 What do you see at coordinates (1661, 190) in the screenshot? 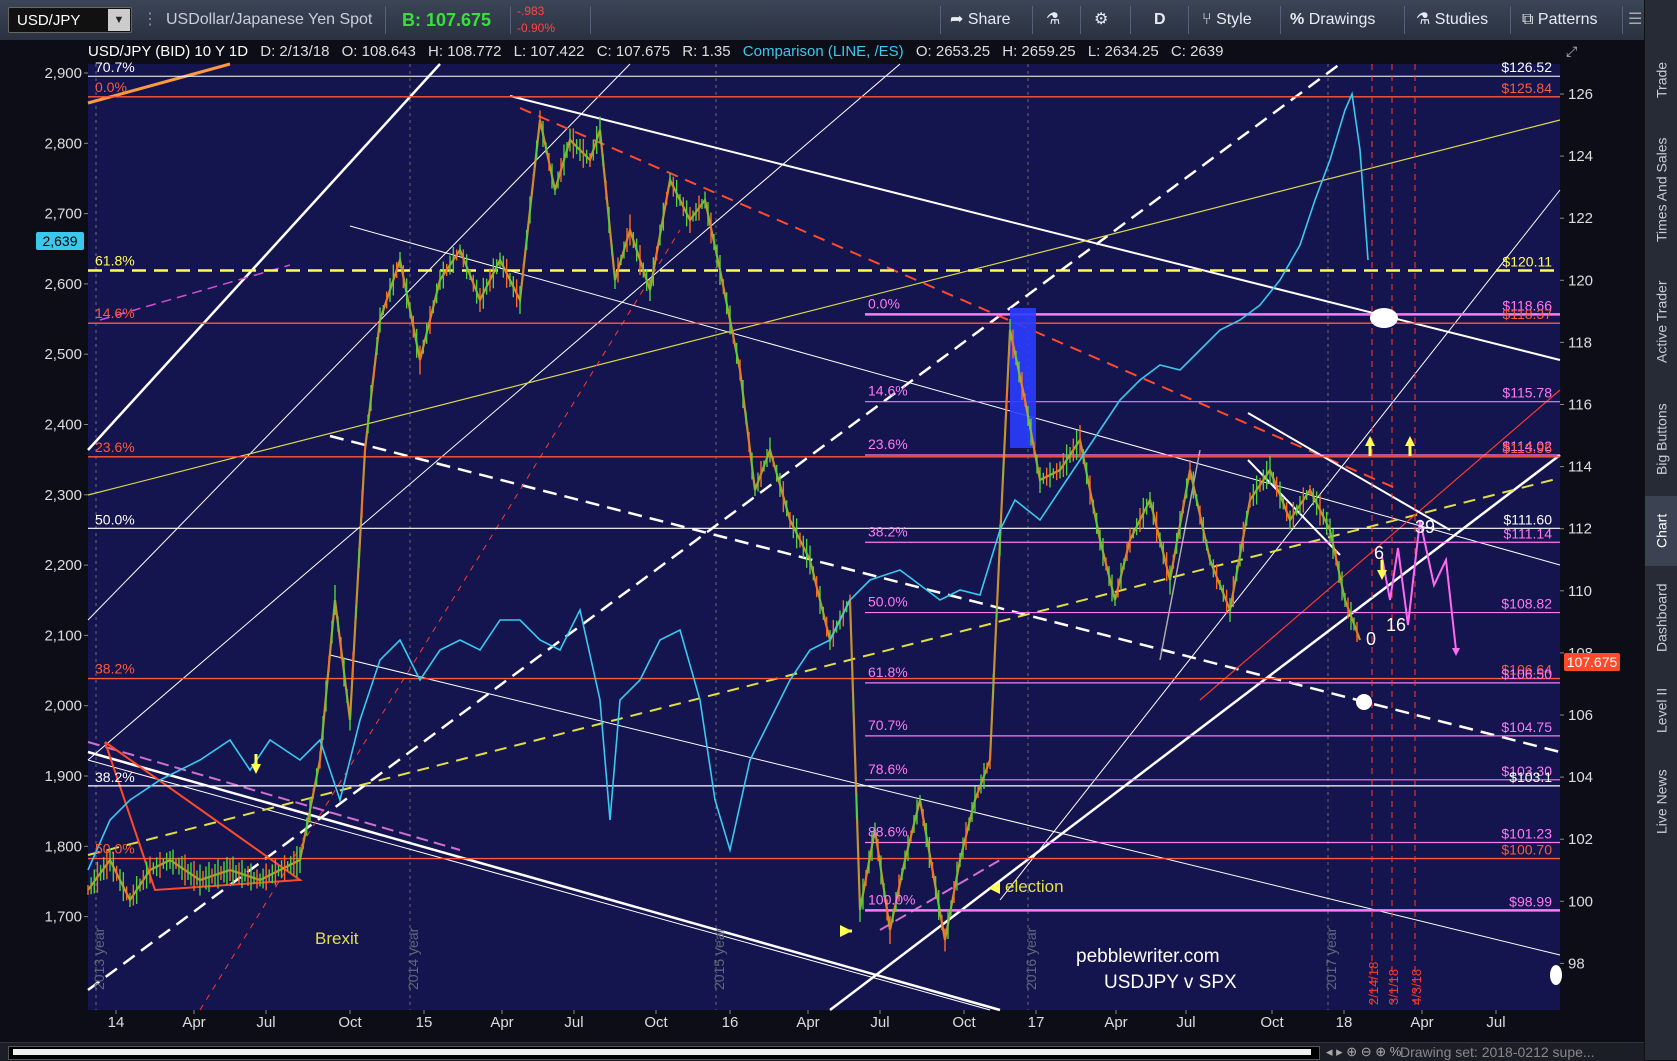
I see `tab-times-and-sales: Times And Sales` at bounding box center [1661, 190].